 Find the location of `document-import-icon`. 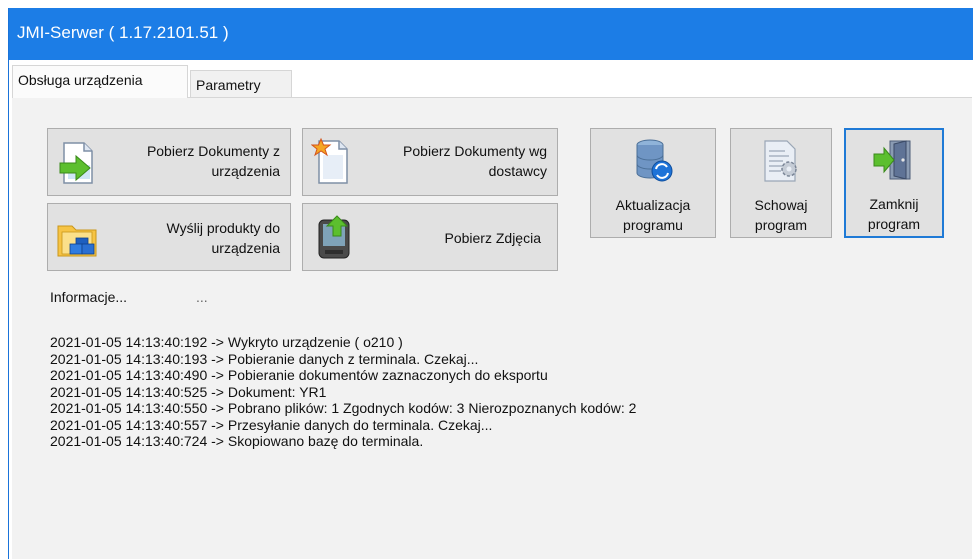

document-import-icon is located at coordinates (76, 163).